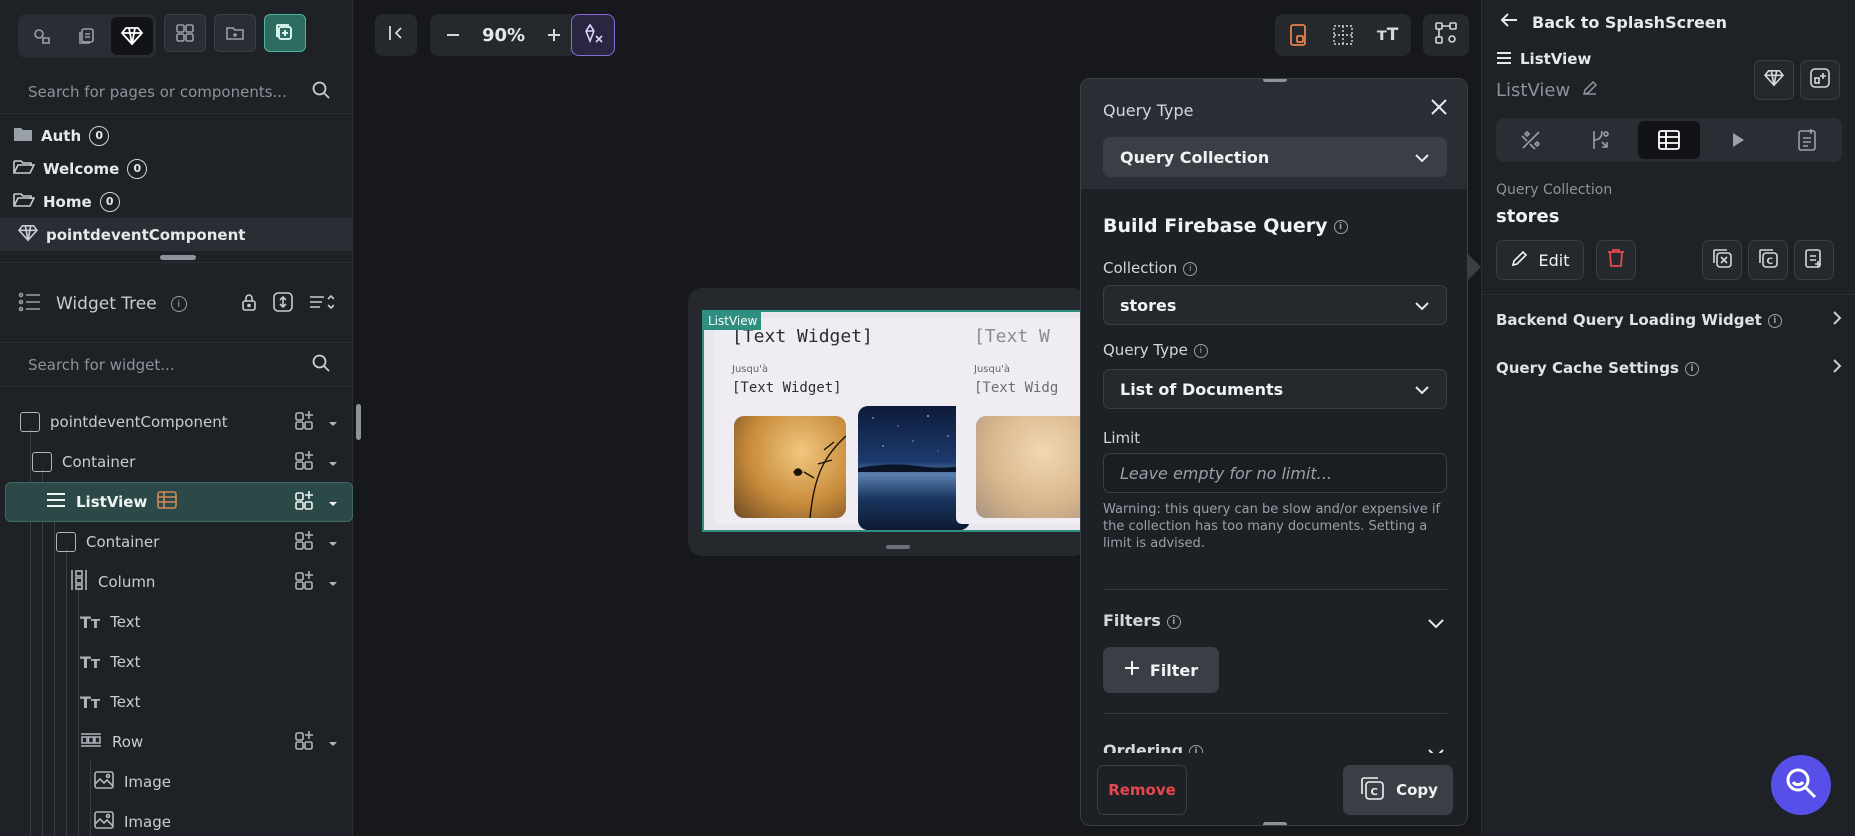 The width and height of the screenshot is (1855, 836). What do you see at coordinates (283, 304) in the screenshot?
I see `expand-collapse-icon` at bounding box center [283, 304].